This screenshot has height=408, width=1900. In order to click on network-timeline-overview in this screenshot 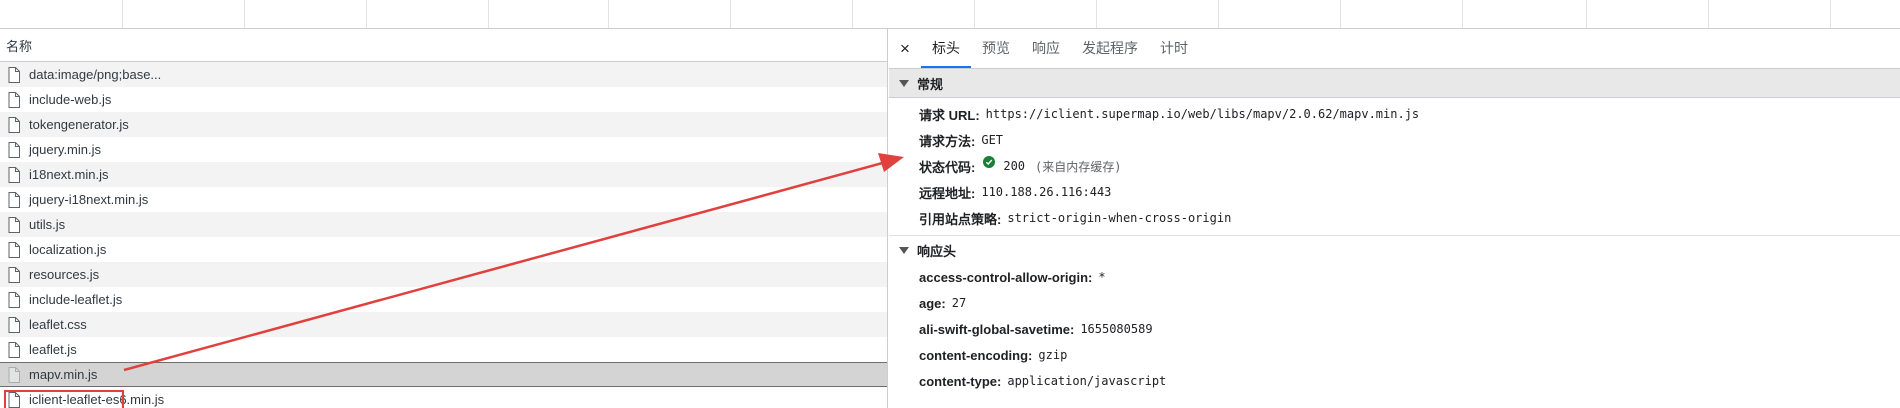, I will do `click(950, 14)`.